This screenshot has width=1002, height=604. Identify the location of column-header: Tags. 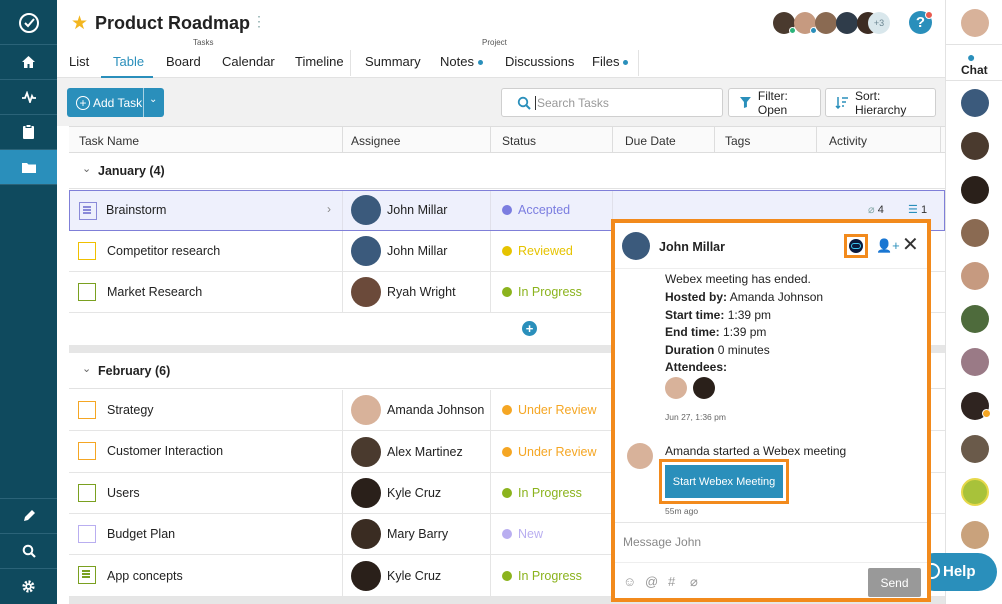
(737, 141).